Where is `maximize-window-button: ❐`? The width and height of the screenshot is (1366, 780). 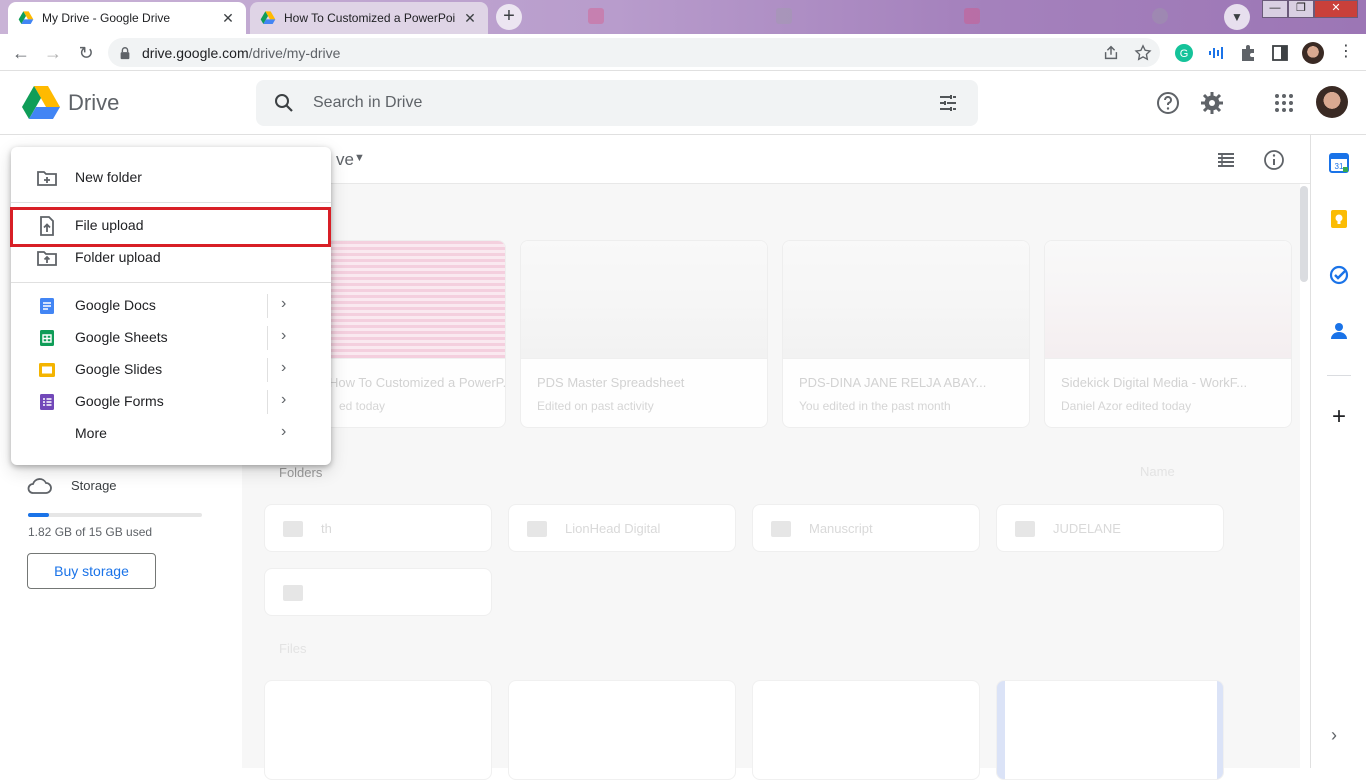
maximize-window-button: ❐ is located at coordinates (1301, 9).